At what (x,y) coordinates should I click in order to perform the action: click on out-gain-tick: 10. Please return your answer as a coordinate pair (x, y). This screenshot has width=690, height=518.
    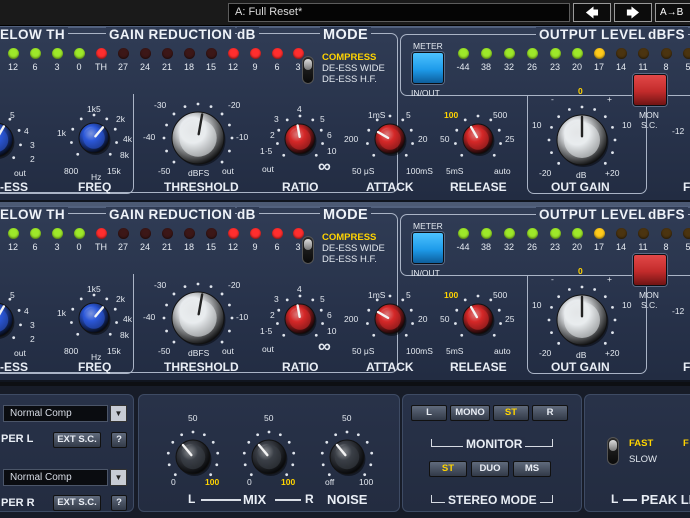
    Looking at the image, I should click on (627, 305).